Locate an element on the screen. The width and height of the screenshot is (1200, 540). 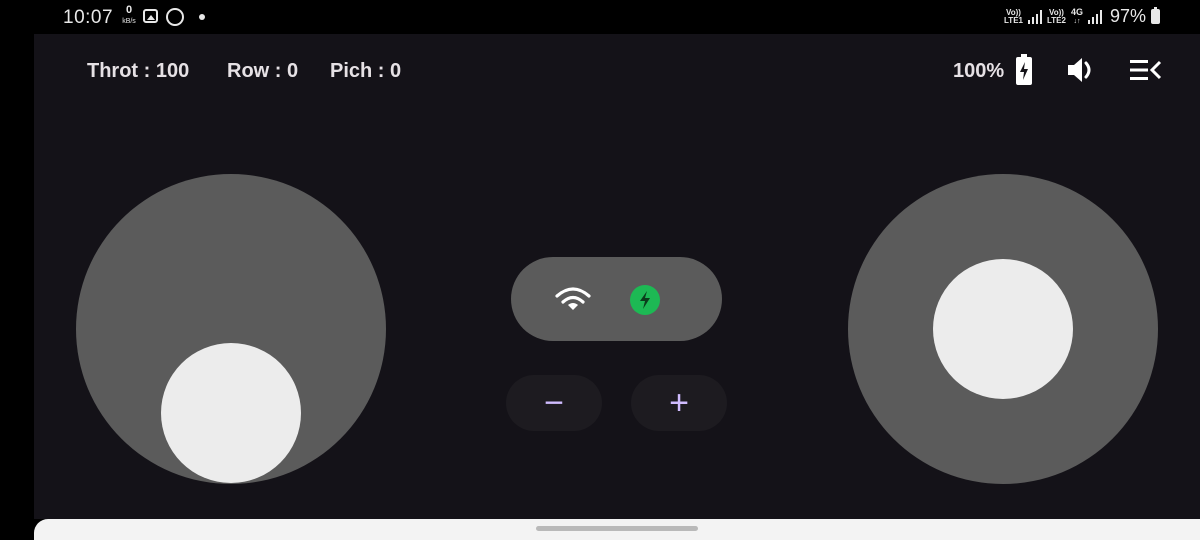
sim2-label: Vo)) LTE2 is located at coordinates (1056, 16).